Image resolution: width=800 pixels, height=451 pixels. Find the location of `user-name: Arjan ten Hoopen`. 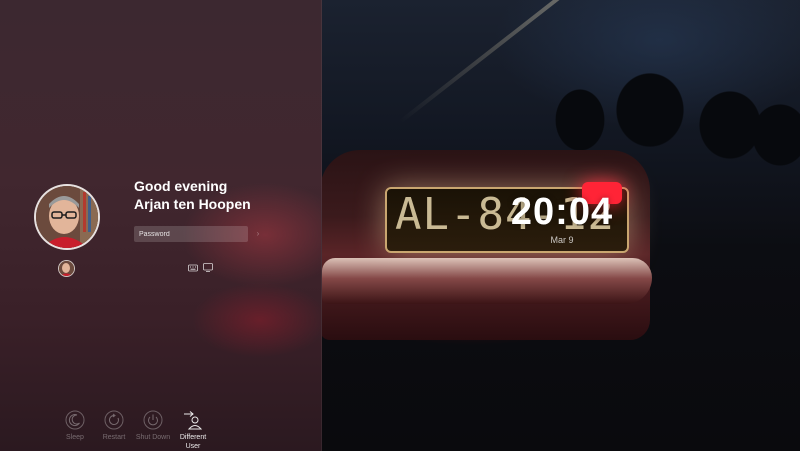

user-name: Arjan ten Hoopen is located at coordinates (192, 204).